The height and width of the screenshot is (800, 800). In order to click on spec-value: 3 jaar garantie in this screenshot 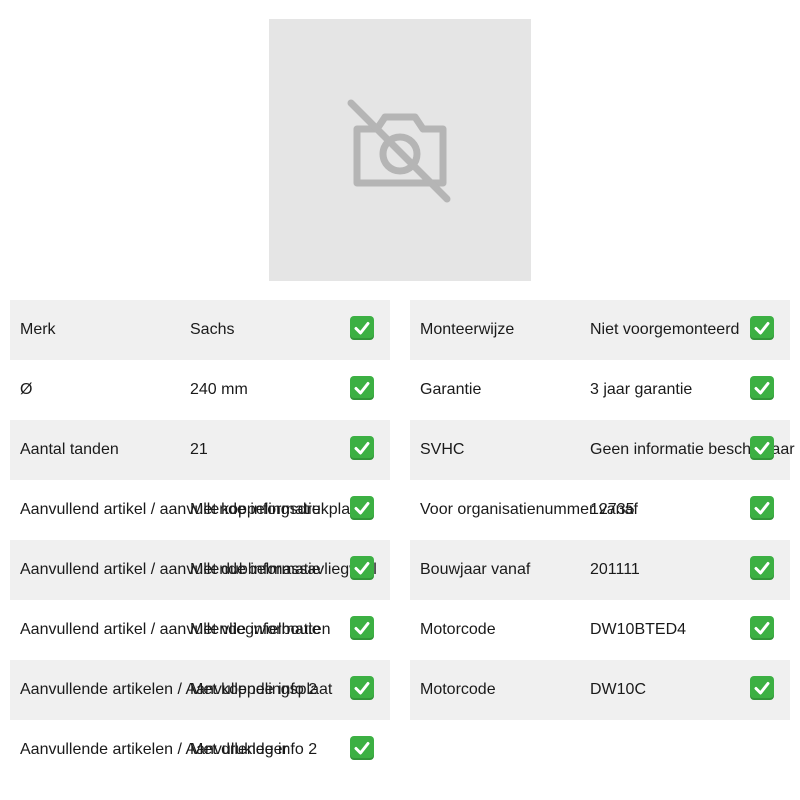, I will do `click(641, 389)`.